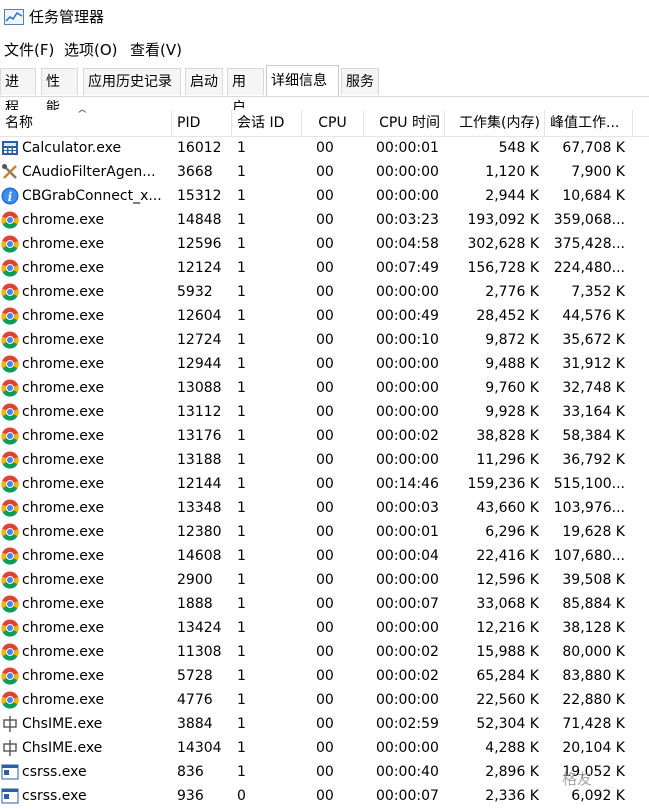  Describe the element at coordinates (10, 748) in the screenshot. I see `ime-icon` at that location.